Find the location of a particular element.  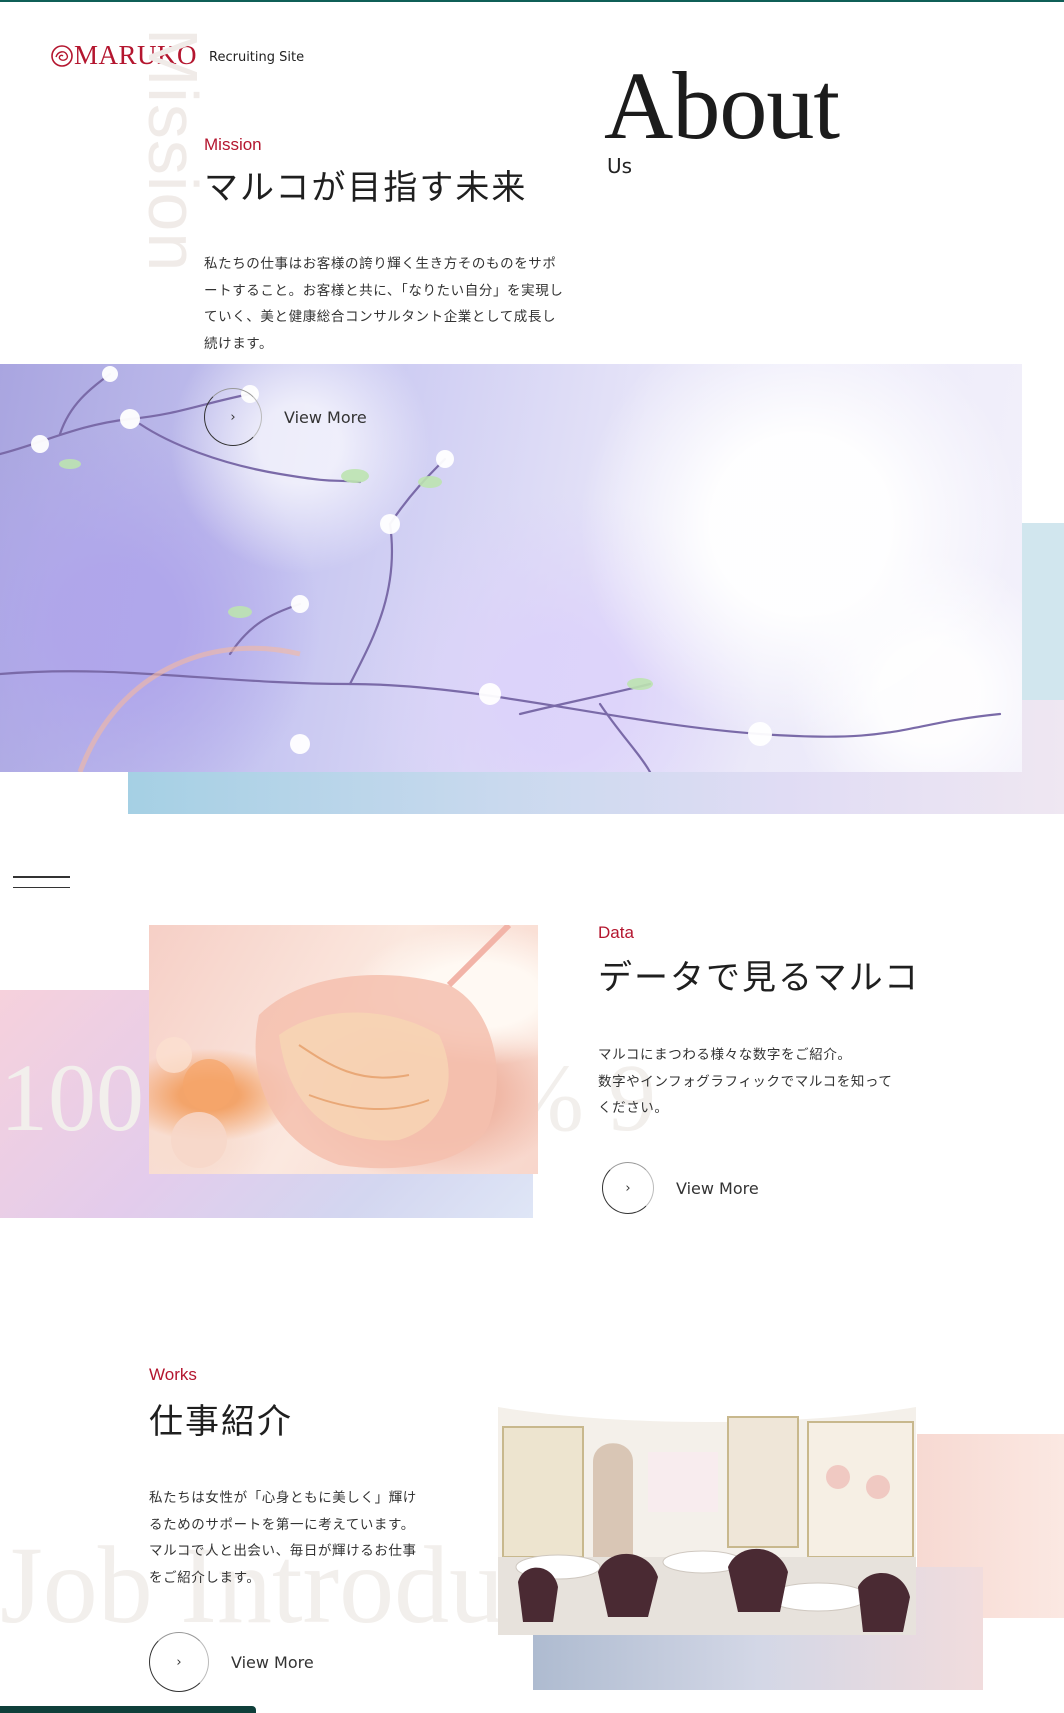

works-title: 仕事紹介 is located at coordinates (221, 1422).